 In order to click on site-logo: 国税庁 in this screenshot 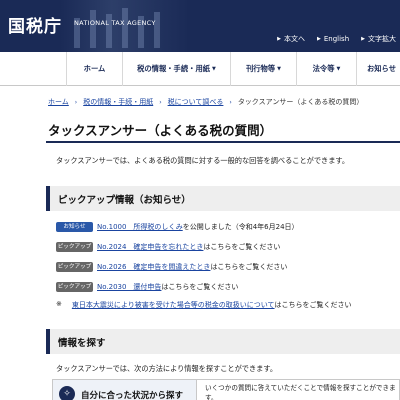, I will do `click(35, 24)`.